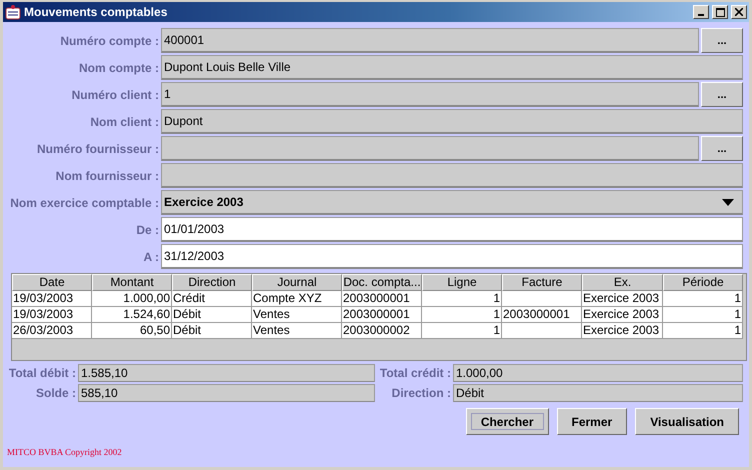 This screenshot has width=752, height=470. Describe the element at coordinates (147, 229) in the screenshot. I see `field-label: De :` at that location.